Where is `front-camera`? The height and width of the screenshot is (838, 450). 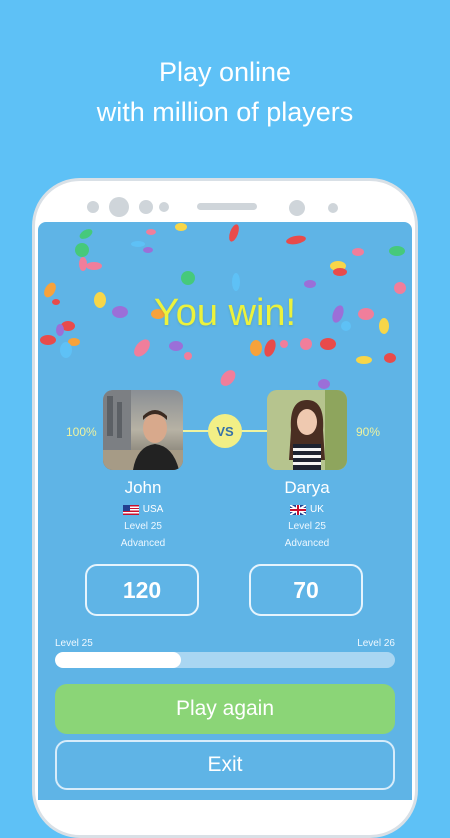
front-camera is located at coordinates (297, 208).